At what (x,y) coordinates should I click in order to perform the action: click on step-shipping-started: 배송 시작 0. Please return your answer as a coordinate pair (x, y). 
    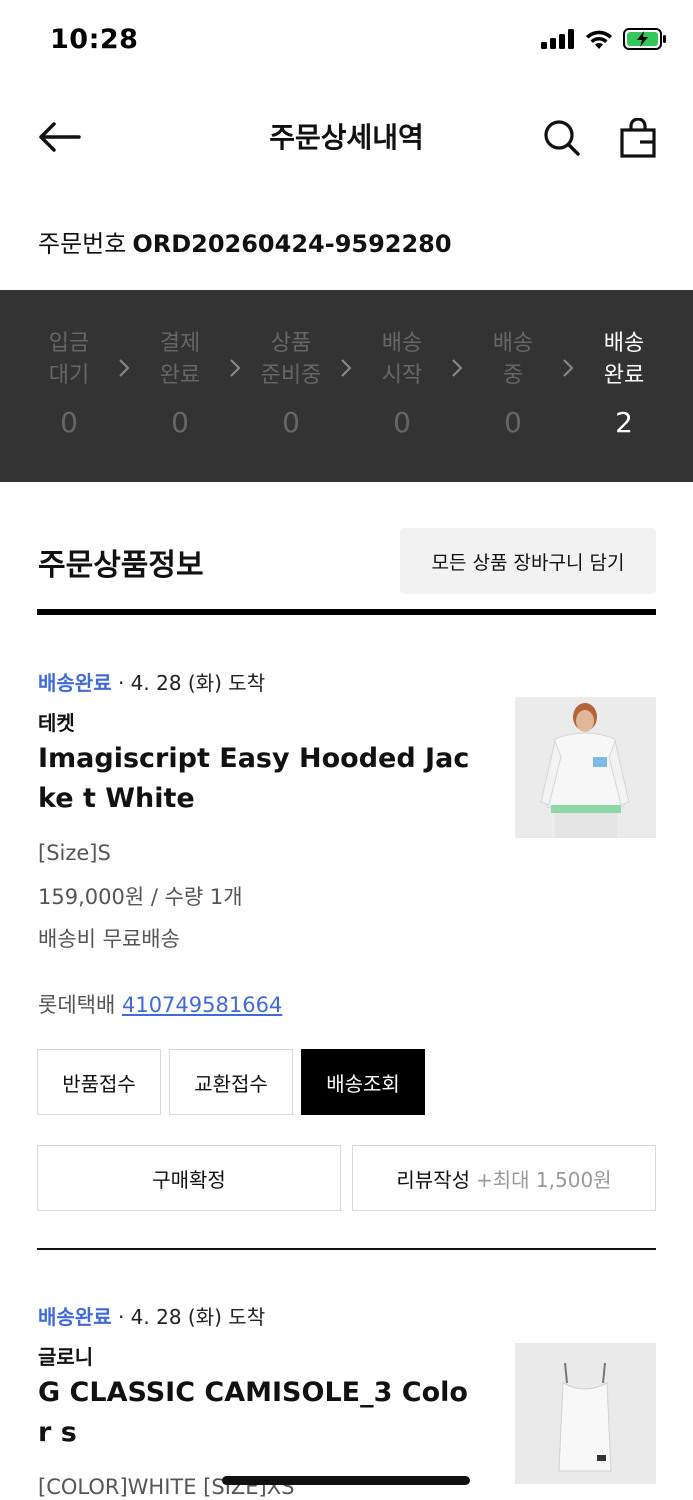
    Looking at the image, I should click on (402, 383).